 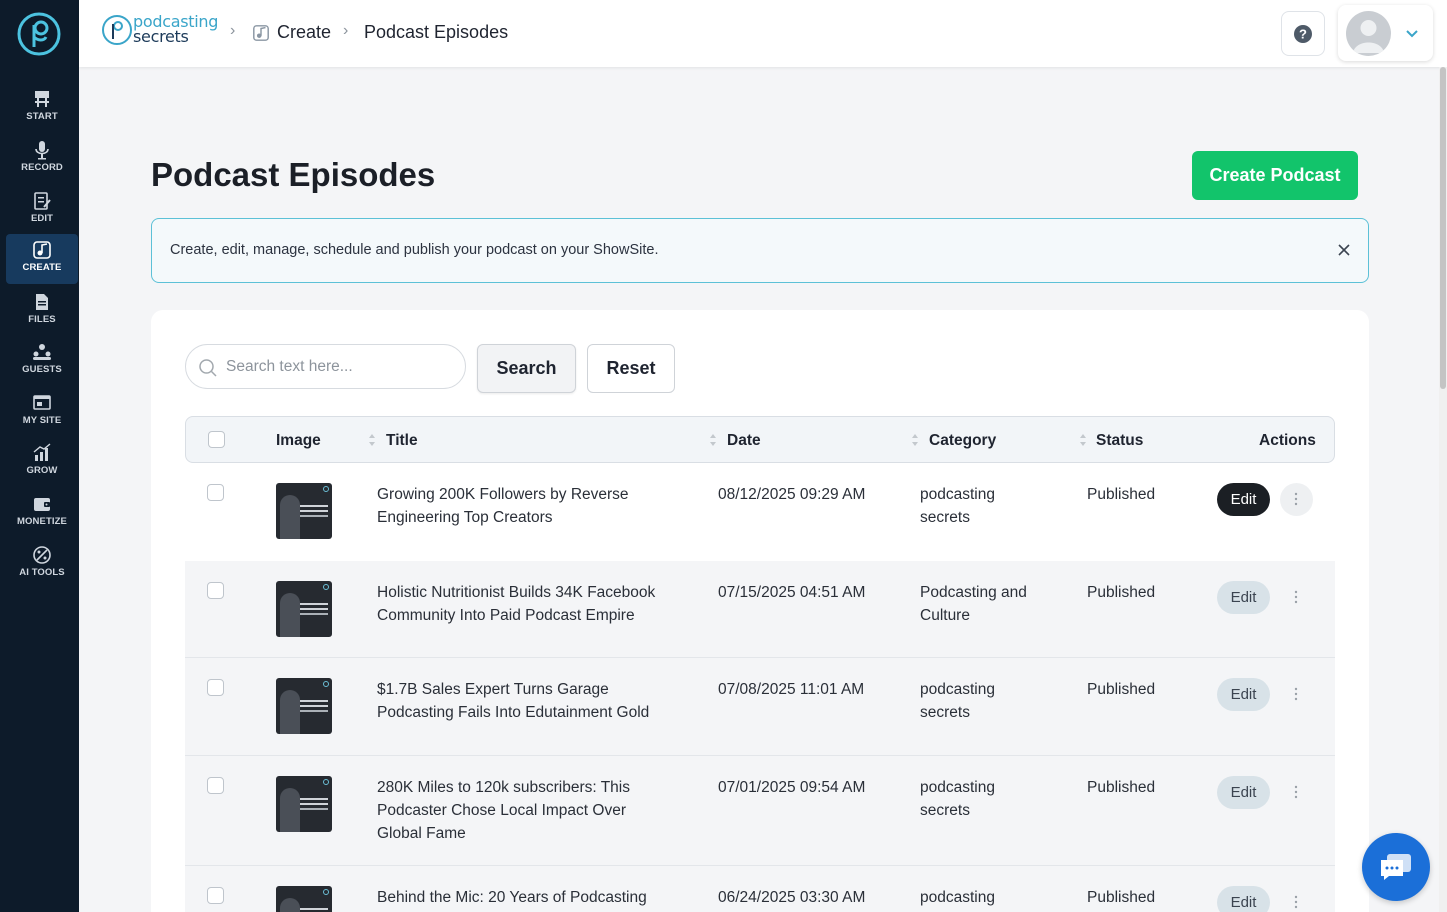 I want to click on episode-title: 280K Miles to 120k subscribers: This, so click(x=503, y=787).